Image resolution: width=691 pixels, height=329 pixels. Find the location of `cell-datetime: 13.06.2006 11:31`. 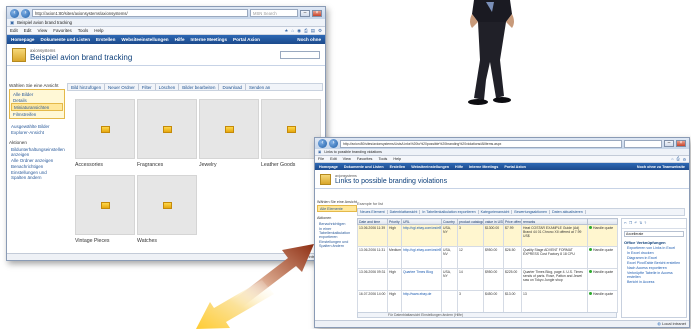

cell-datetime: 13.06.2006 11:31 is located at coordinates (372, 257).